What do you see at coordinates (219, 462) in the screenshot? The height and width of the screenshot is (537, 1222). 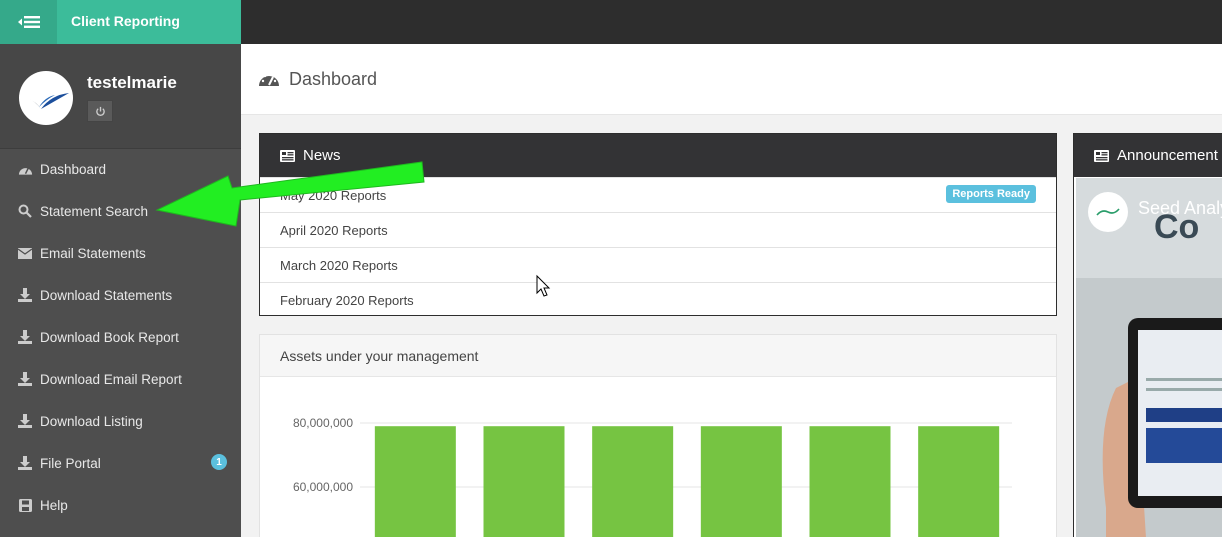 I see `notification-badge: 1` at bounding box center [219, 462].